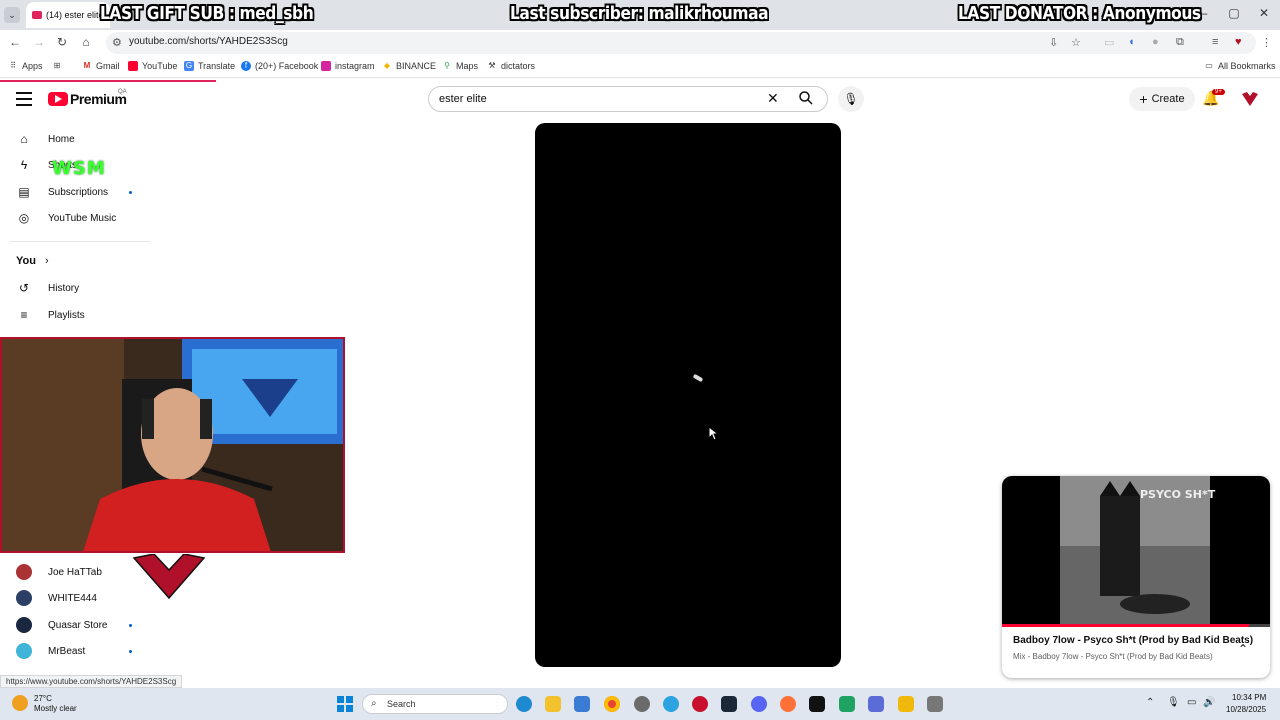 Image resolution: width=1280 pixels, height=720 pixels. I want to click on maximize-icon: ▢, so click(1234, 13).